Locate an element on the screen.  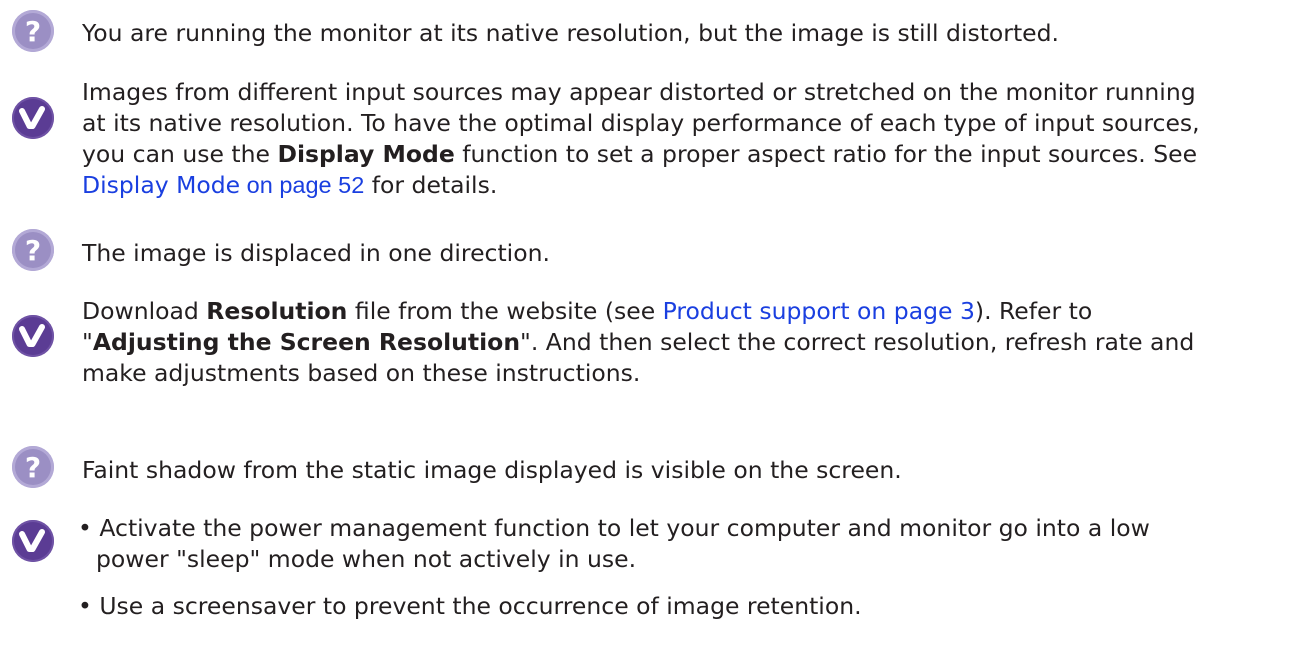
product-support-link: Product support on page 3 is located at coordinates (819, 311).